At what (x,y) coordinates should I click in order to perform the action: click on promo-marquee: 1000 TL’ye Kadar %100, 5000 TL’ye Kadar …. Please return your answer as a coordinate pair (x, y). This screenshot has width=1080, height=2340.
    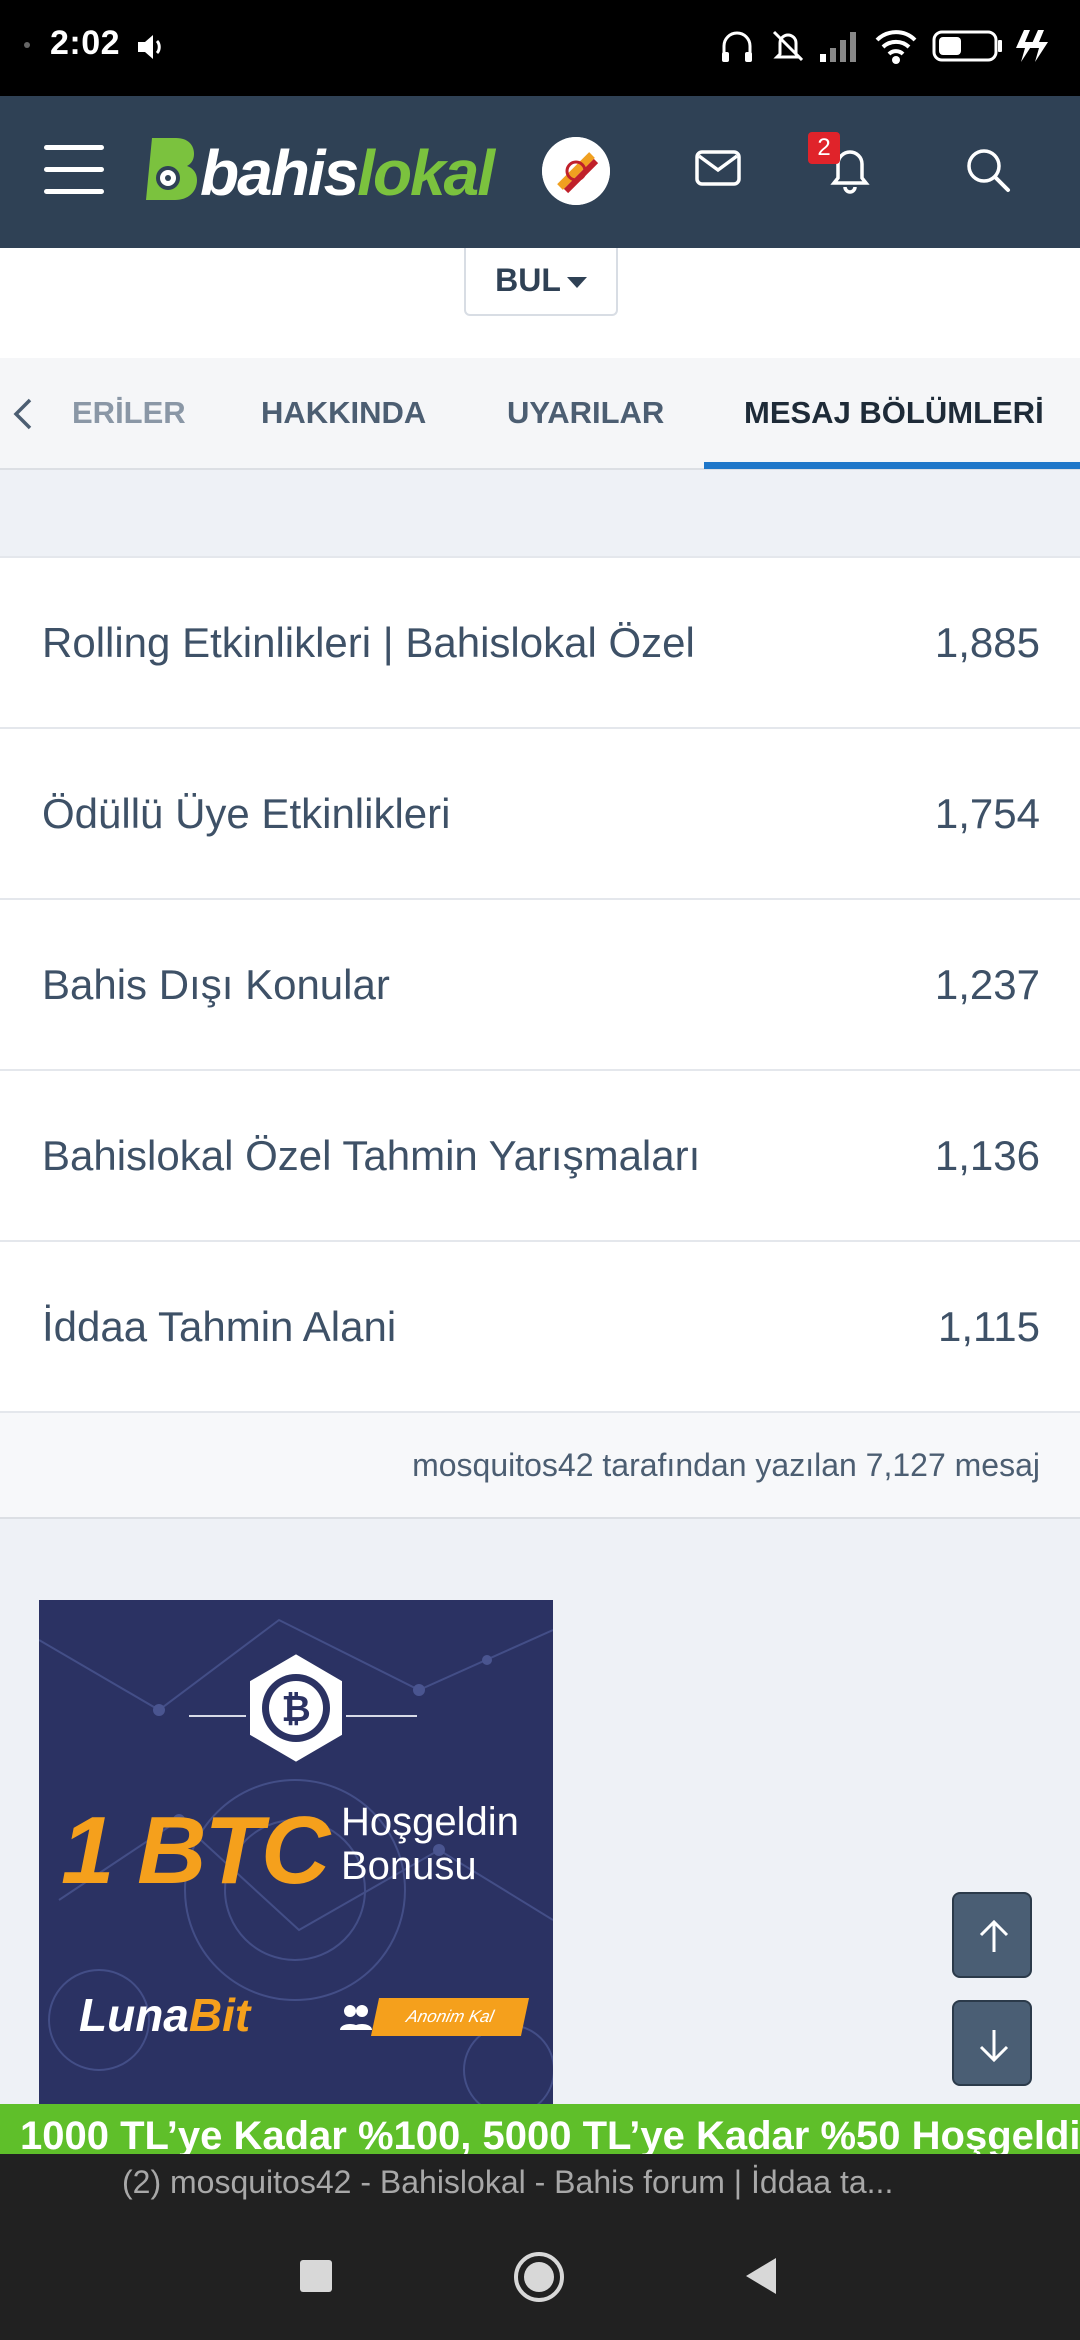
    Looking at the image, I should click on (540, 2129).